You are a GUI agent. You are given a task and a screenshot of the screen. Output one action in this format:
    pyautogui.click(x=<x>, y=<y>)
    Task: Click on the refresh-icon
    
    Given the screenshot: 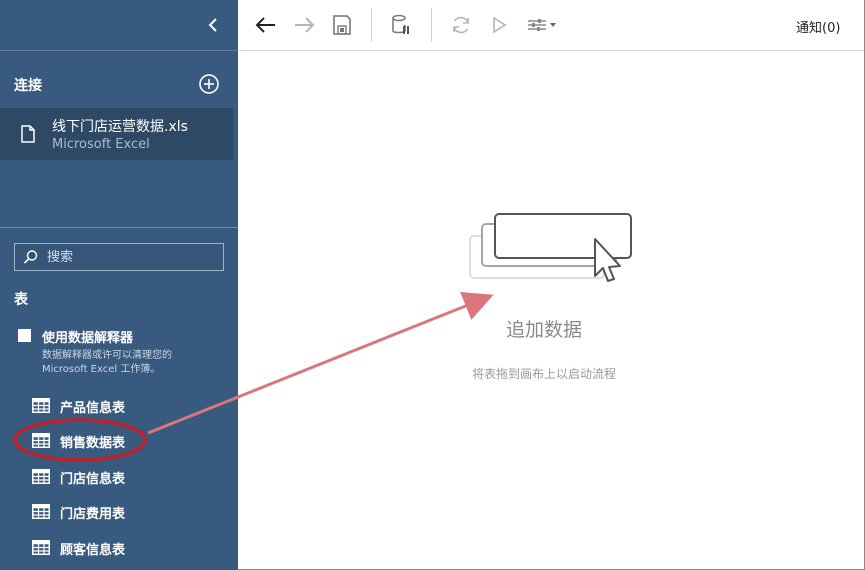 What is the action you would take?
    pyautogui.click(x=461, y=25)
    